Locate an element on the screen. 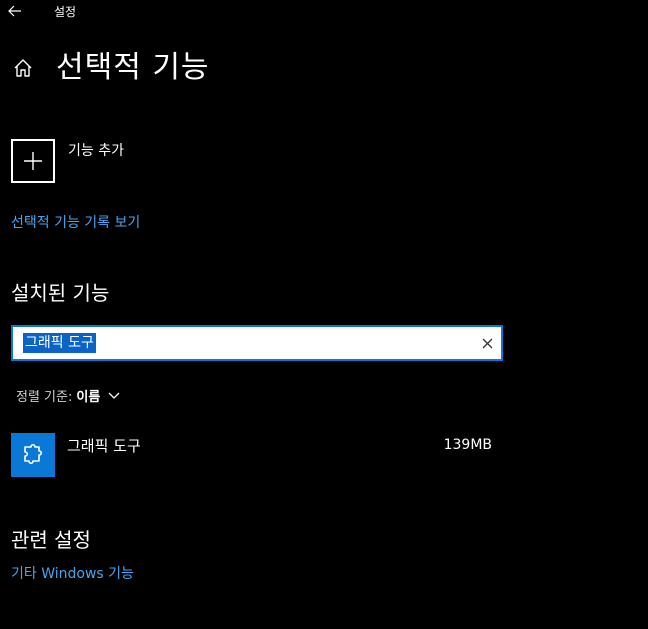  sort-label: 정렬 기준: is located at coordinates (44, 397).